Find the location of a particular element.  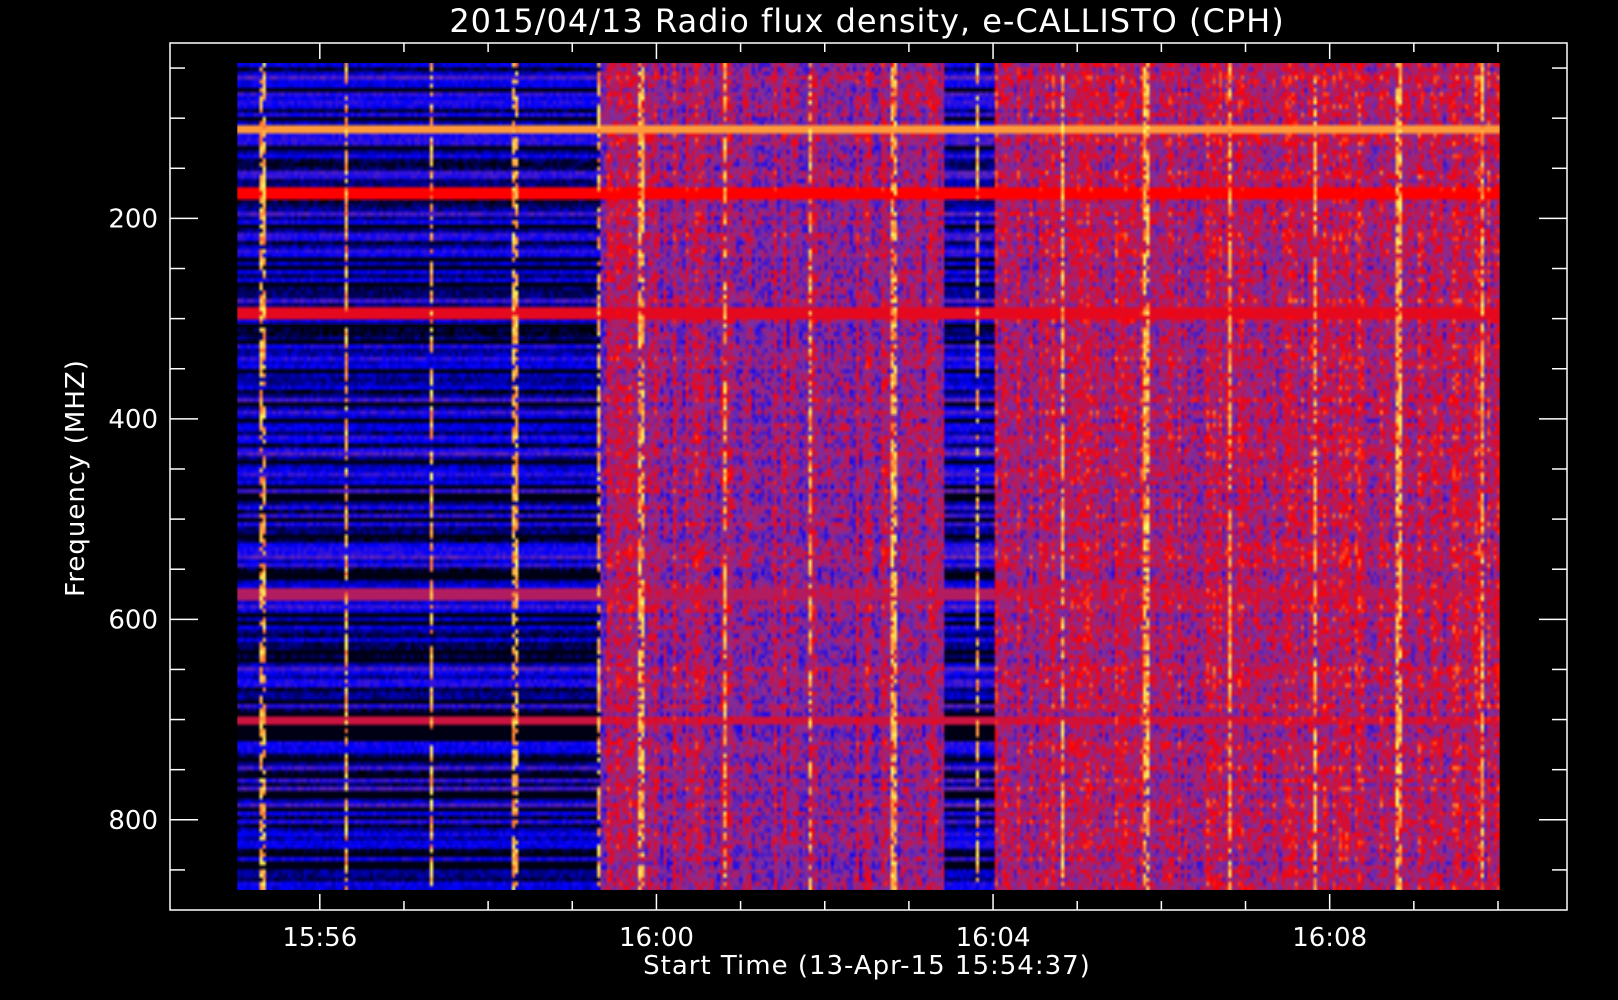

x-tick-label: 16:00 is located at coordinates (656, 938).